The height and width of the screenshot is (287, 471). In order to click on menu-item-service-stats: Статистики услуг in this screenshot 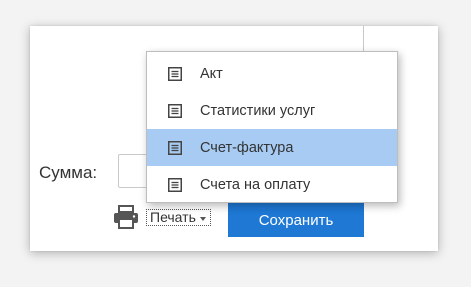, I will do `click(272, 110)`.